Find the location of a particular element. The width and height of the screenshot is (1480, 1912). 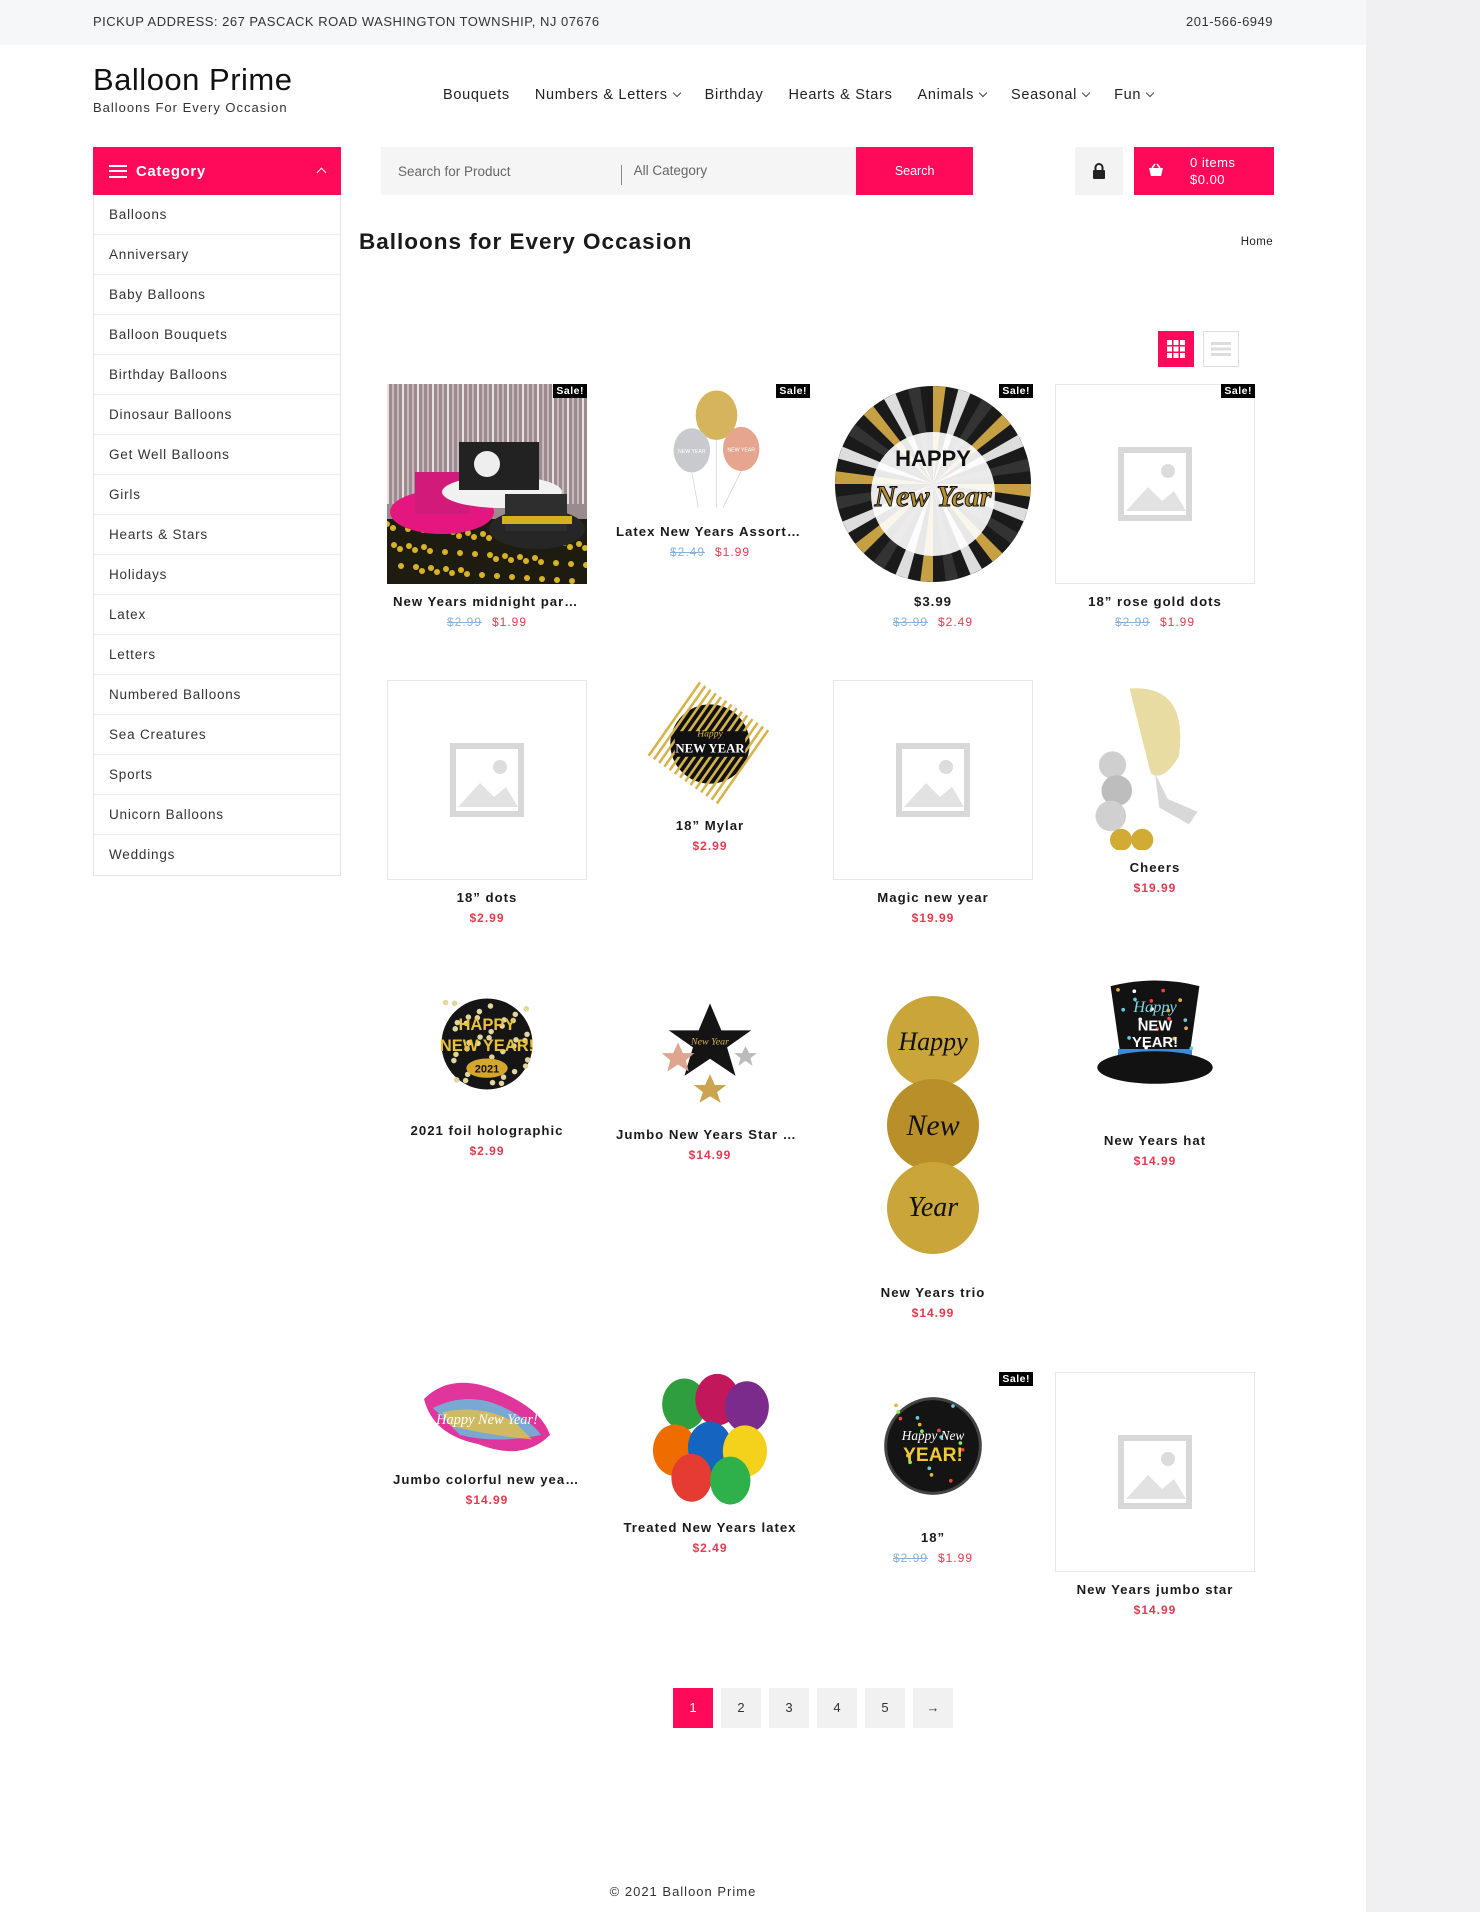

category-toggle: Category is located at coordinates (217, 171).